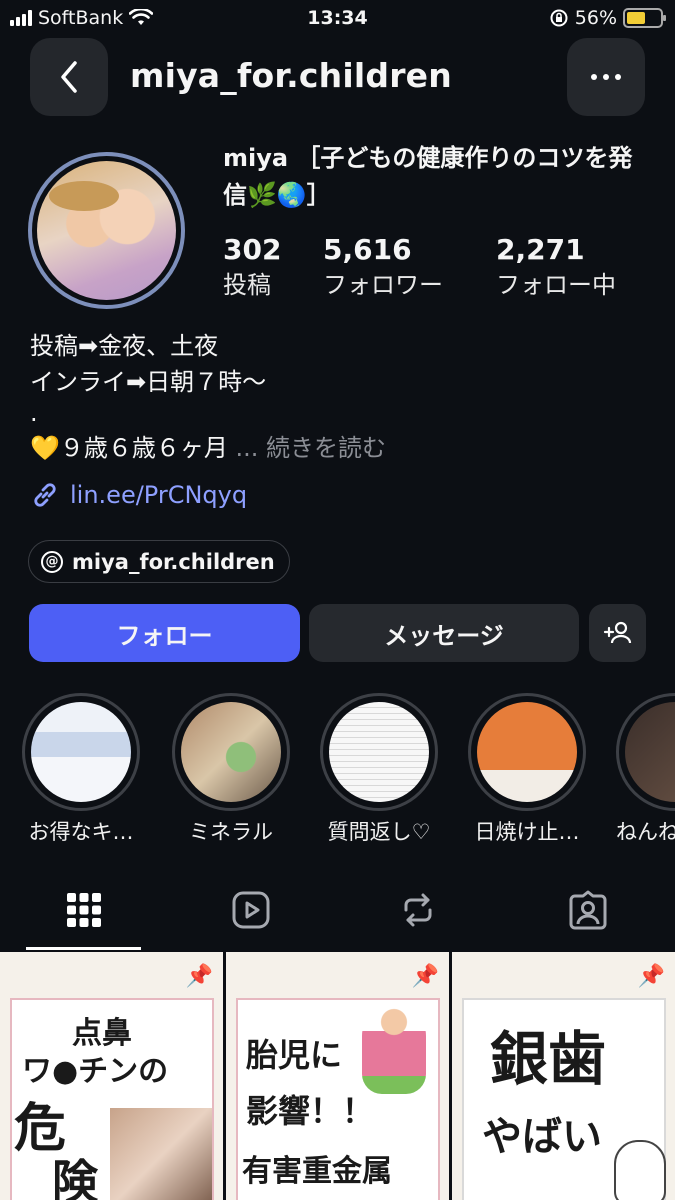  I want to click on stat-posts-value: 302, so click(252, 249).